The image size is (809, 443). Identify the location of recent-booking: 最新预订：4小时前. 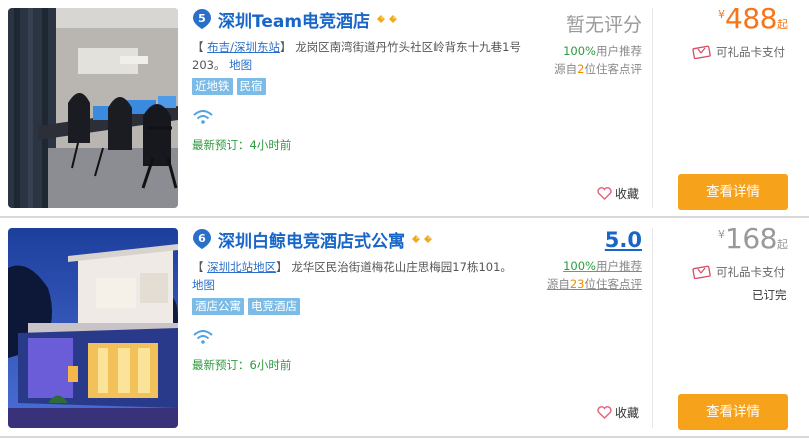
(242, 145).